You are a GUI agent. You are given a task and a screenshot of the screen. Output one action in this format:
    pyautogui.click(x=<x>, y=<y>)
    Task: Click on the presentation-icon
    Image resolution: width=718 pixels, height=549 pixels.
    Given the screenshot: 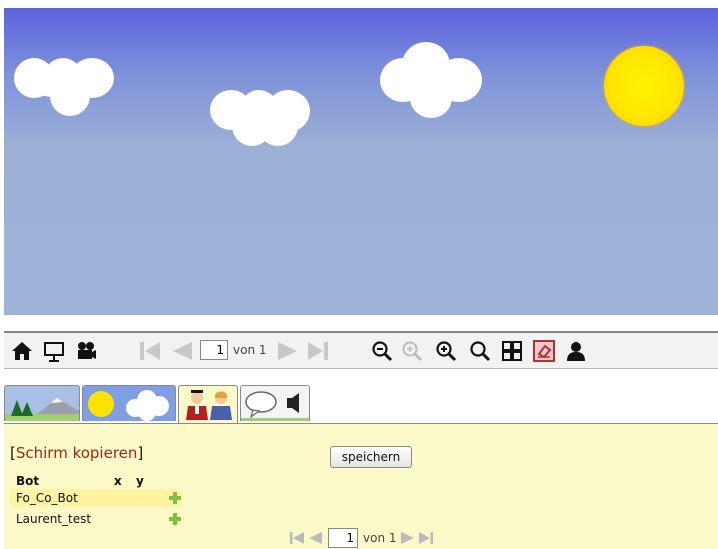 What is the action you would take?
    pyautogui.click(x=54, y=351)
    